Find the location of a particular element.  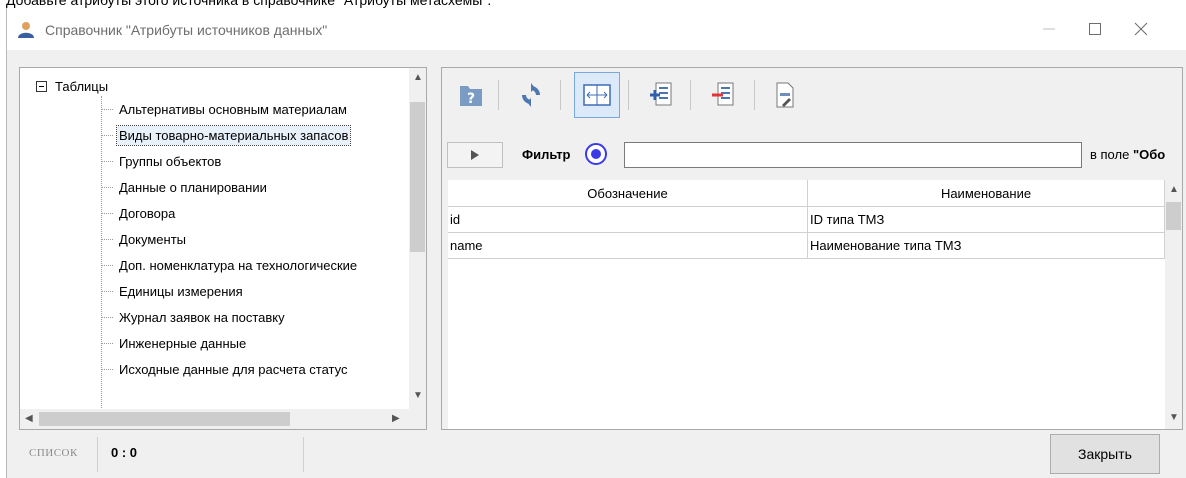

tree-item-selected: Виды товарно-материальных запасов is located at coordinates (256, 135).